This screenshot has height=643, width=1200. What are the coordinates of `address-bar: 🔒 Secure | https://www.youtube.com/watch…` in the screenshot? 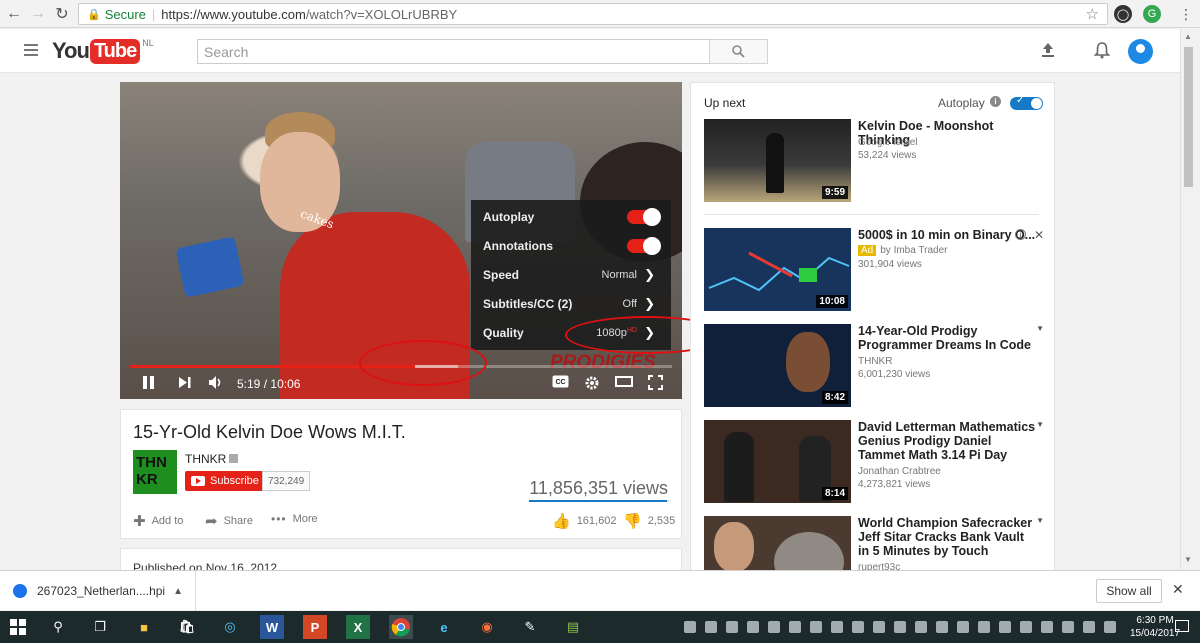 It's located at (593, 14).